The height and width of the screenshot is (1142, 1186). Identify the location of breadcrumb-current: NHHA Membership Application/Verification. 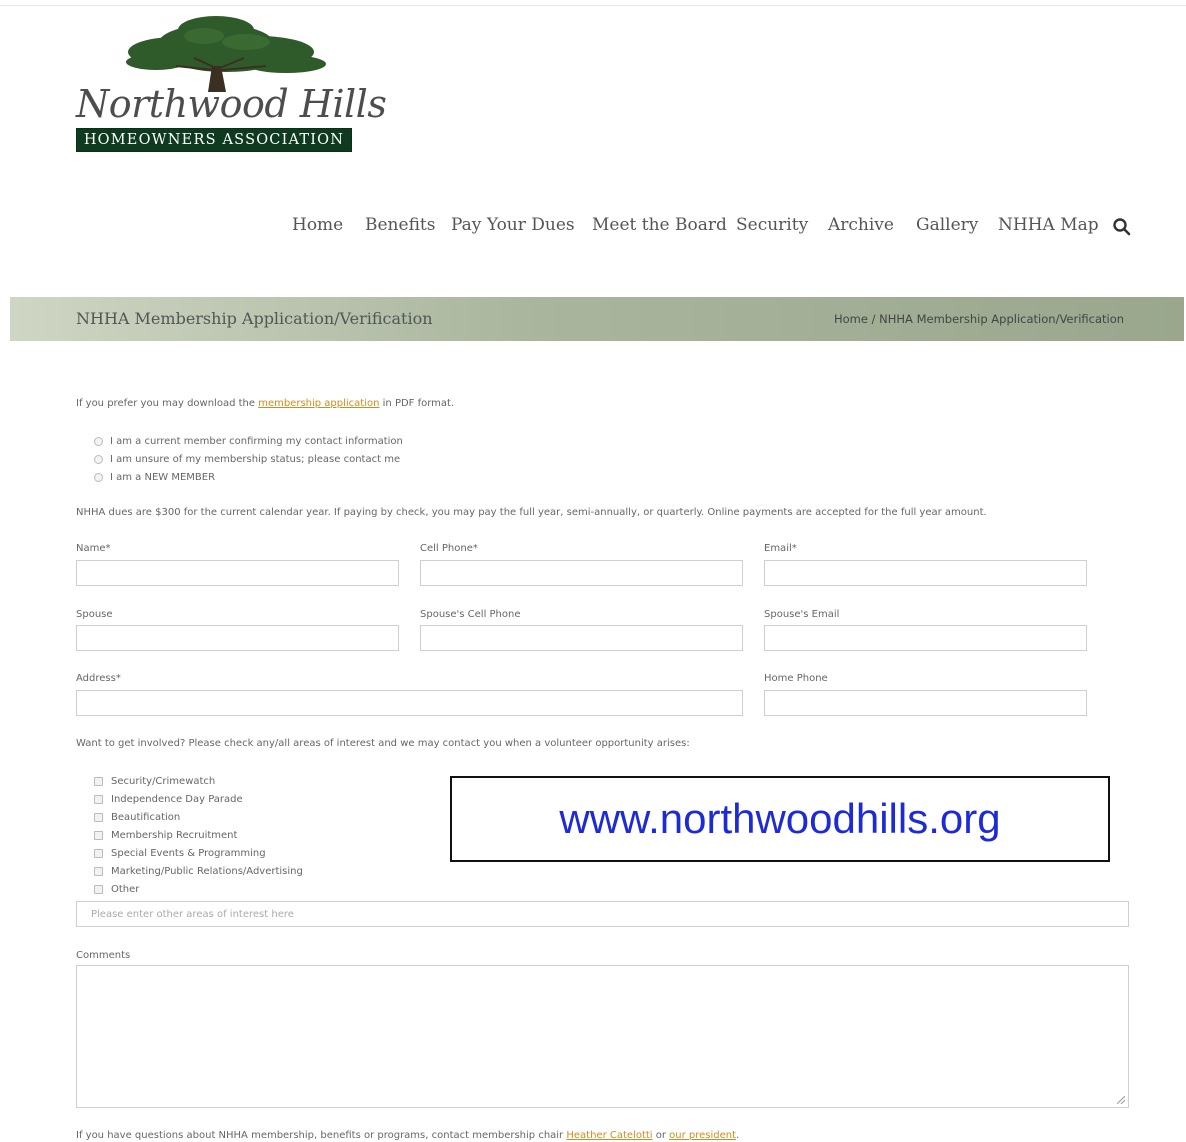
(1002, 319).